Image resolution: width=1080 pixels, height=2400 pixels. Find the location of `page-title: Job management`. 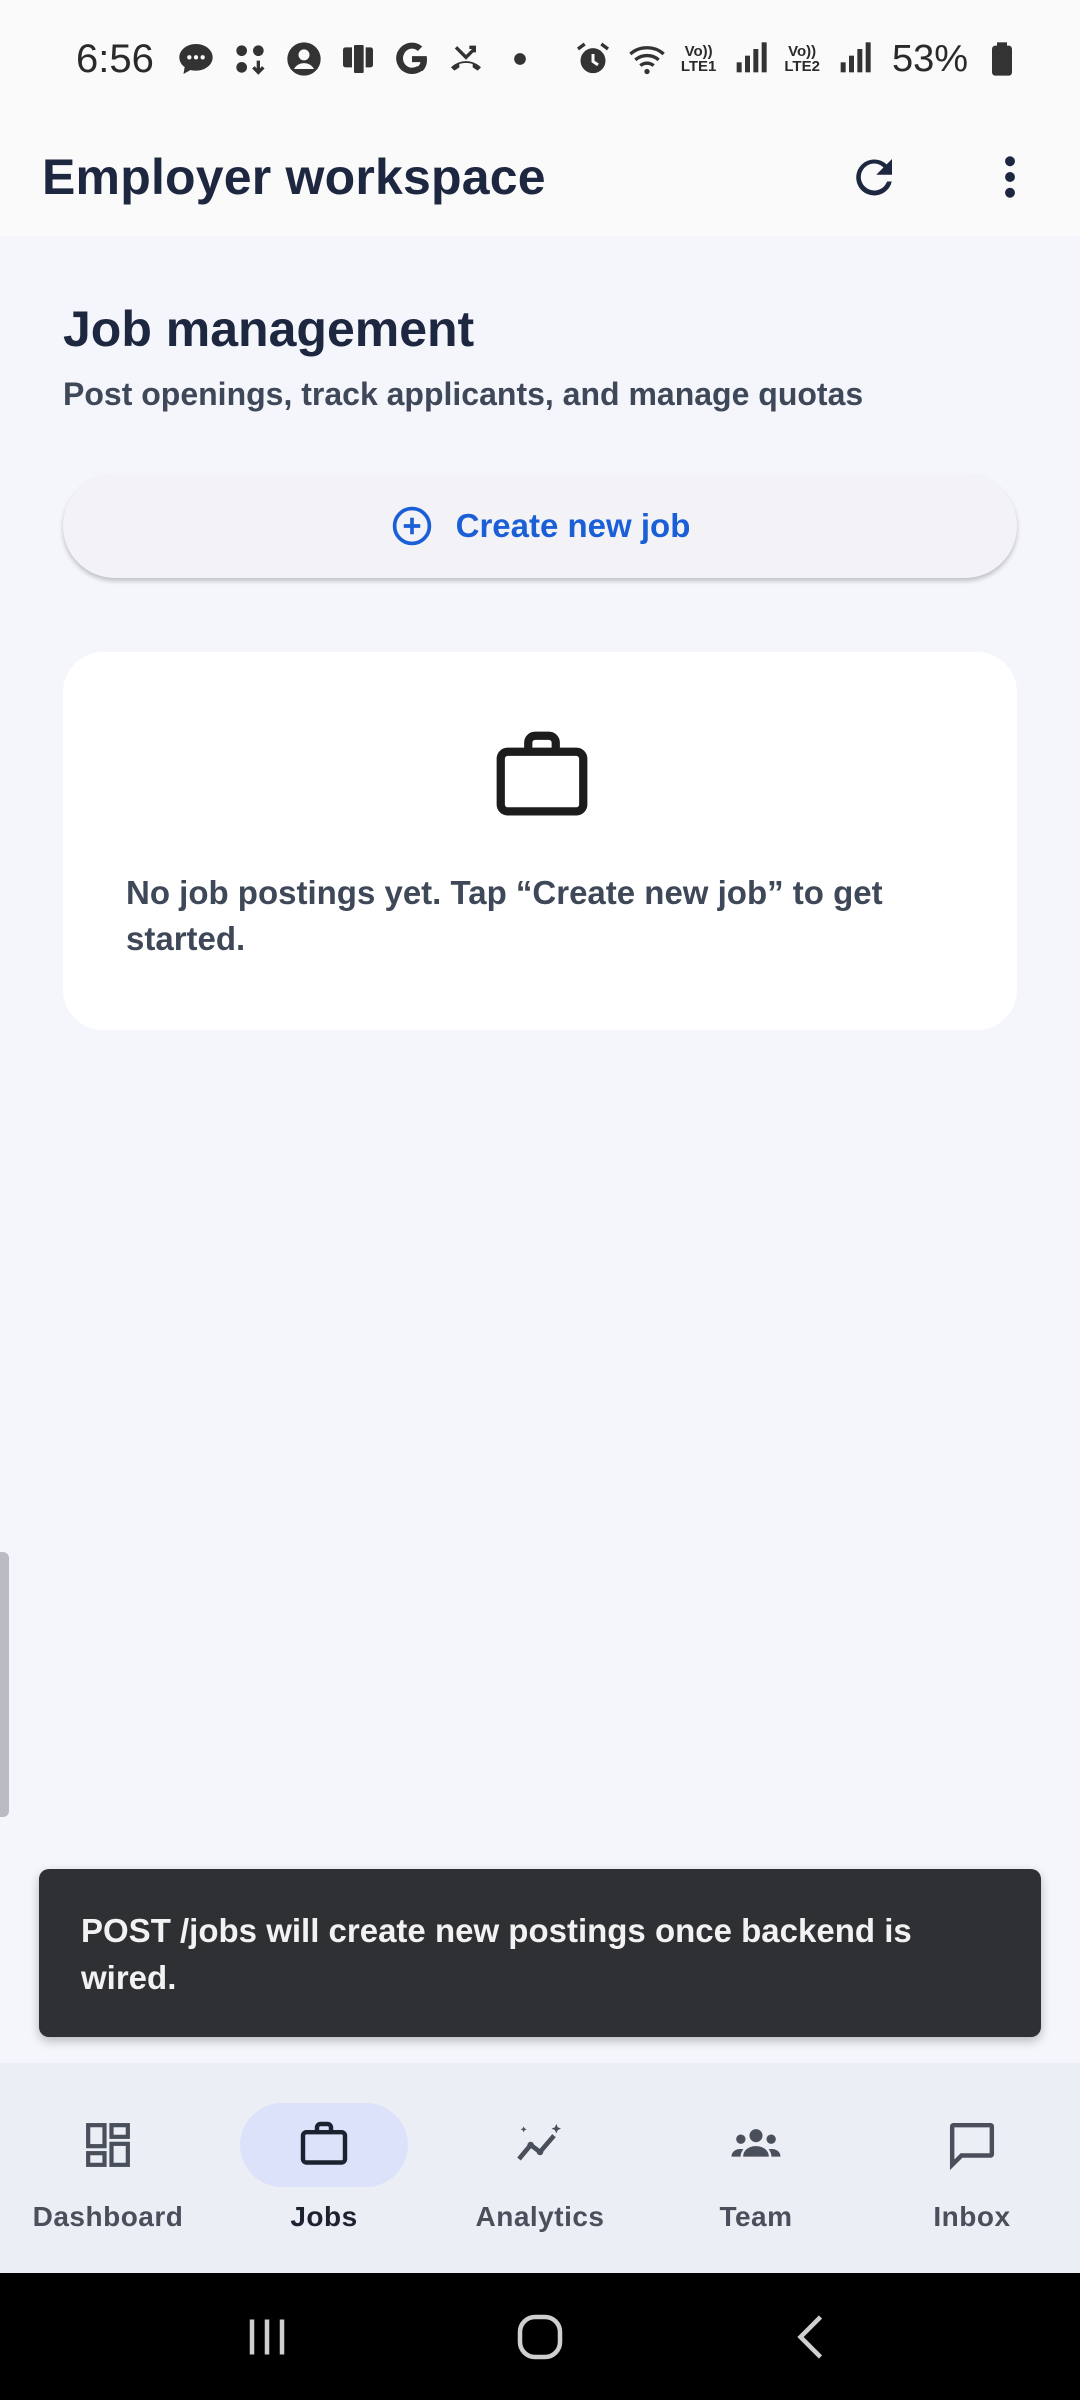

page-title: Job management is located at coordinates (269, 329).